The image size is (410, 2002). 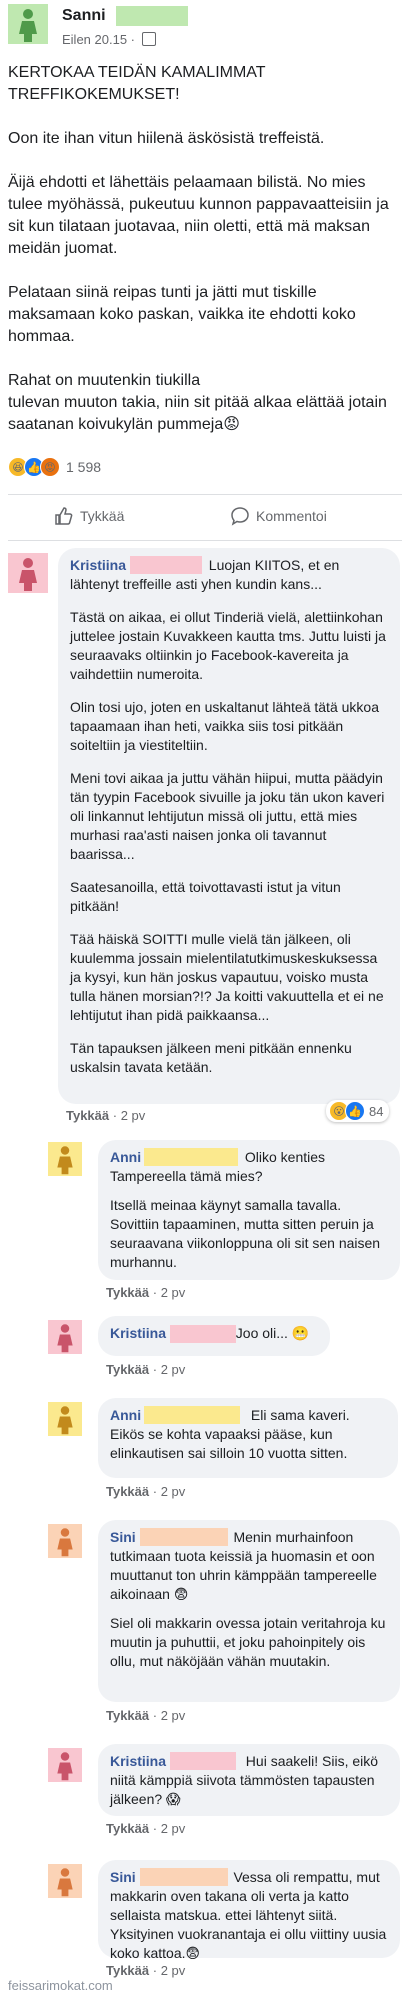 I want to click on post-time: Eilen 20.15 ·, so click(x=100, y=39).